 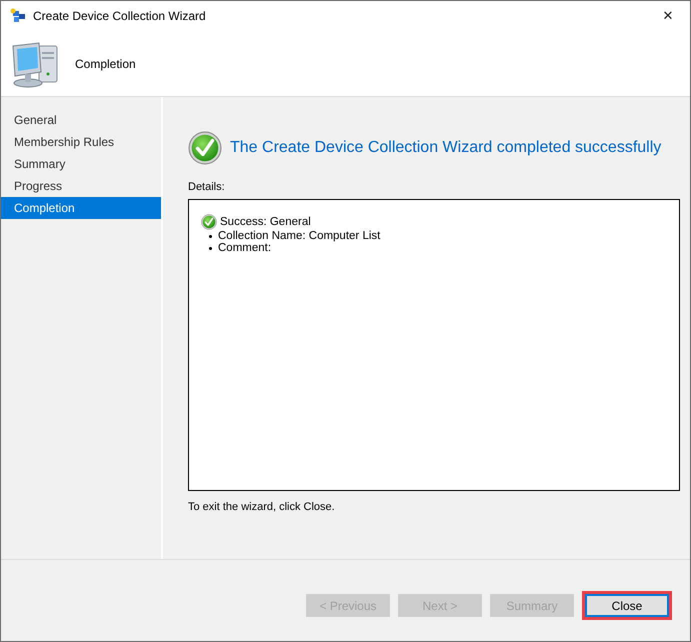 I want to click on wizard-button: Close, so click(x=627, y=605).